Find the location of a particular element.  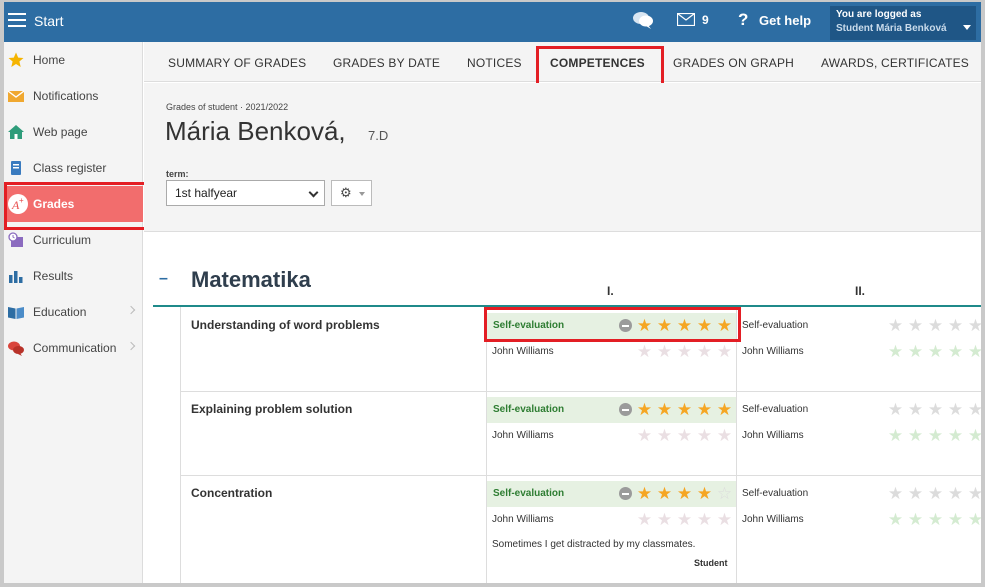

sidebar-item-education: Education is located at coordinates (73, 312).